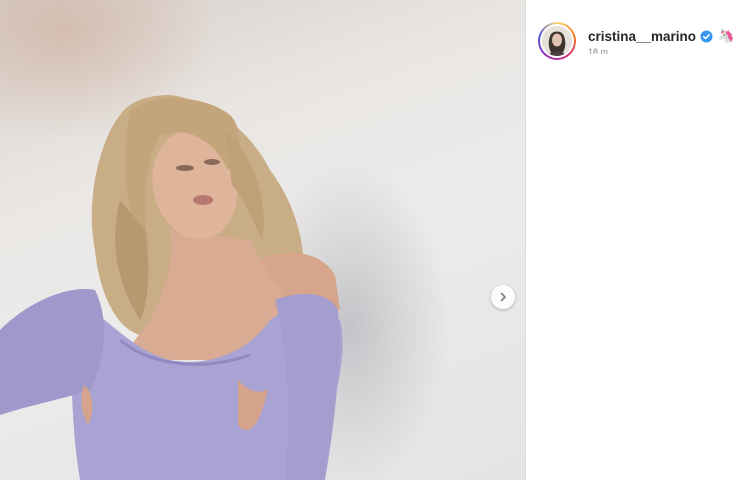 This screenshot has width=750, height=480. I want to click on avatar-frame, so click(557, 41).